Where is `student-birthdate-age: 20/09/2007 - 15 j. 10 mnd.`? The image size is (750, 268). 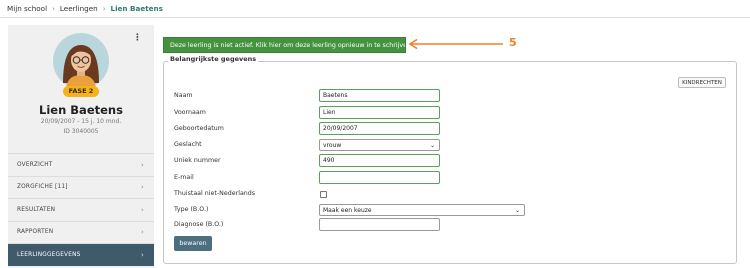 student-birthdate-age: 20/09/2007 - 15 j. 10 mnd. is located at coordinates (81, 121).